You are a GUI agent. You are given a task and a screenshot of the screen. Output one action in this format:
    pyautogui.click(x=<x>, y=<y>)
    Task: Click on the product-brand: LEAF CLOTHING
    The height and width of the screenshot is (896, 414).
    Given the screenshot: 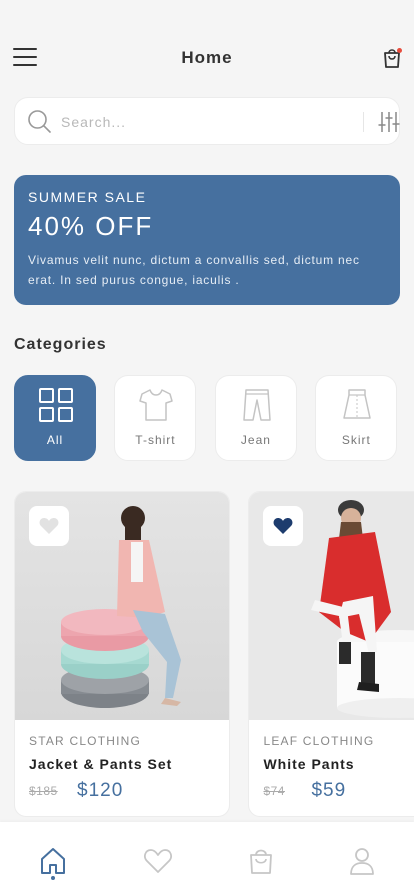 What is the action you would take?
    pyautogui.click(x=319, y=741)
    